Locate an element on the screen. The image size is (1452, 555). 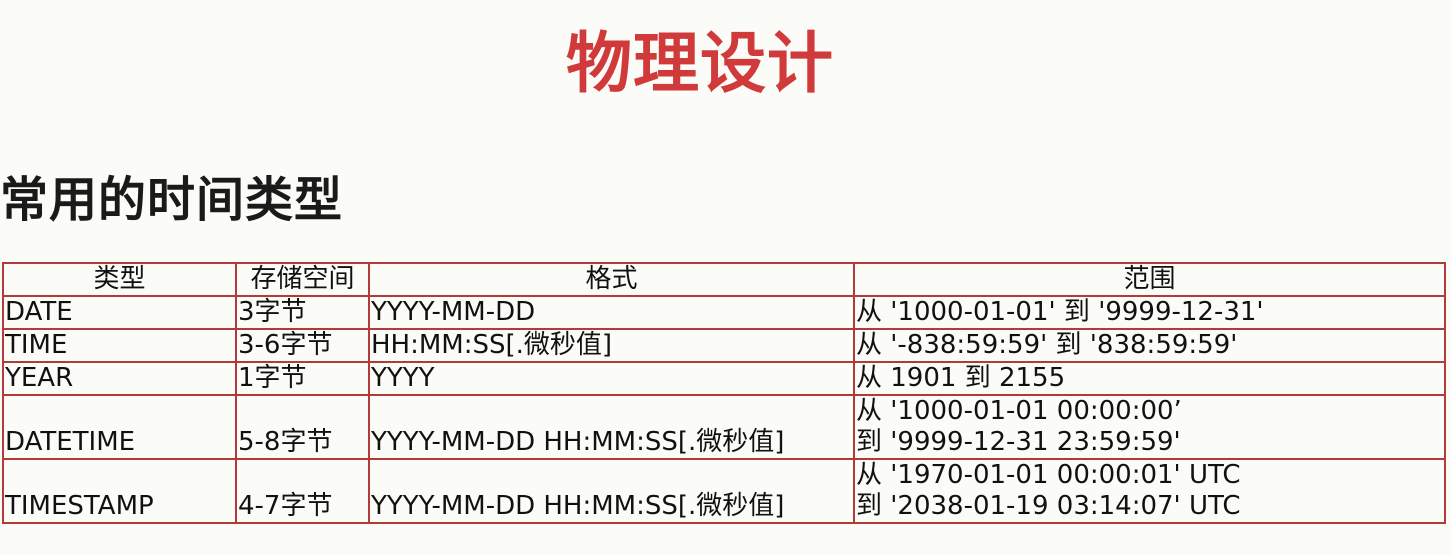
range-line-from: 从 '1000-01-01 00:00:00’ is located at coordinates (1019, 411).